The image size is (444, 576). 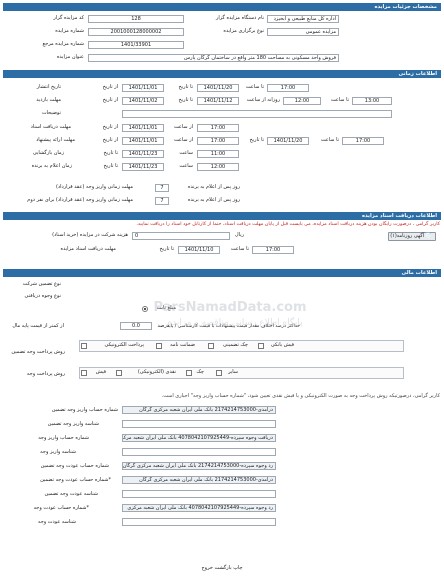 What do you see at coordinates (199, 250) in the screenshot?
I see `doc-deadline-date-field: 1401/11/10` at bounding box center [199, 250].